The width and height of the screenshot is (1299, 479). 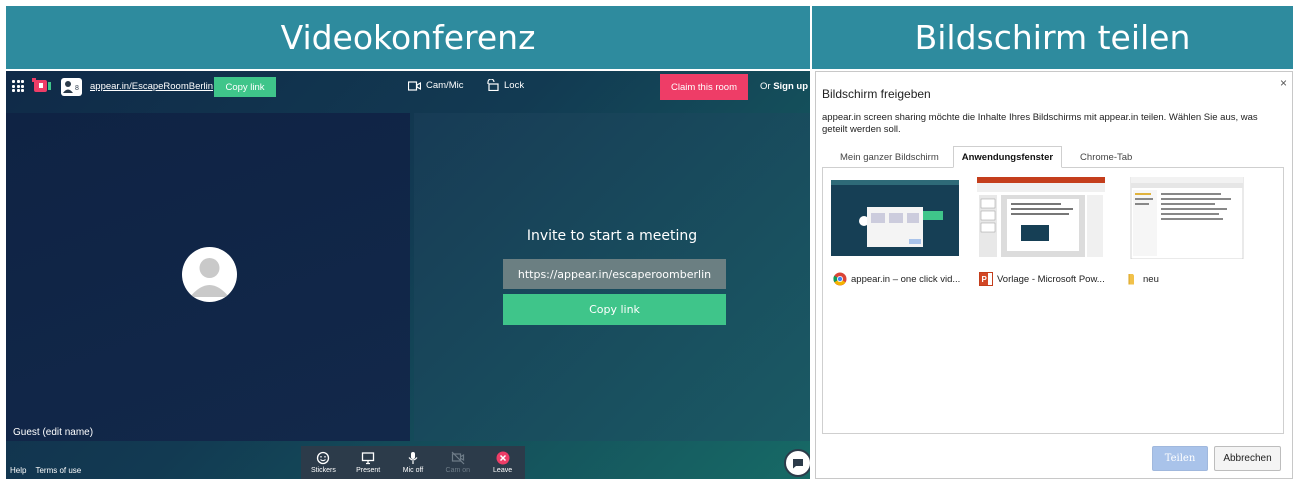 What do you see at coordinates (790, 86) in the screenshot?
I see `signup-link: Sign up` at bounding box center [790, 86].